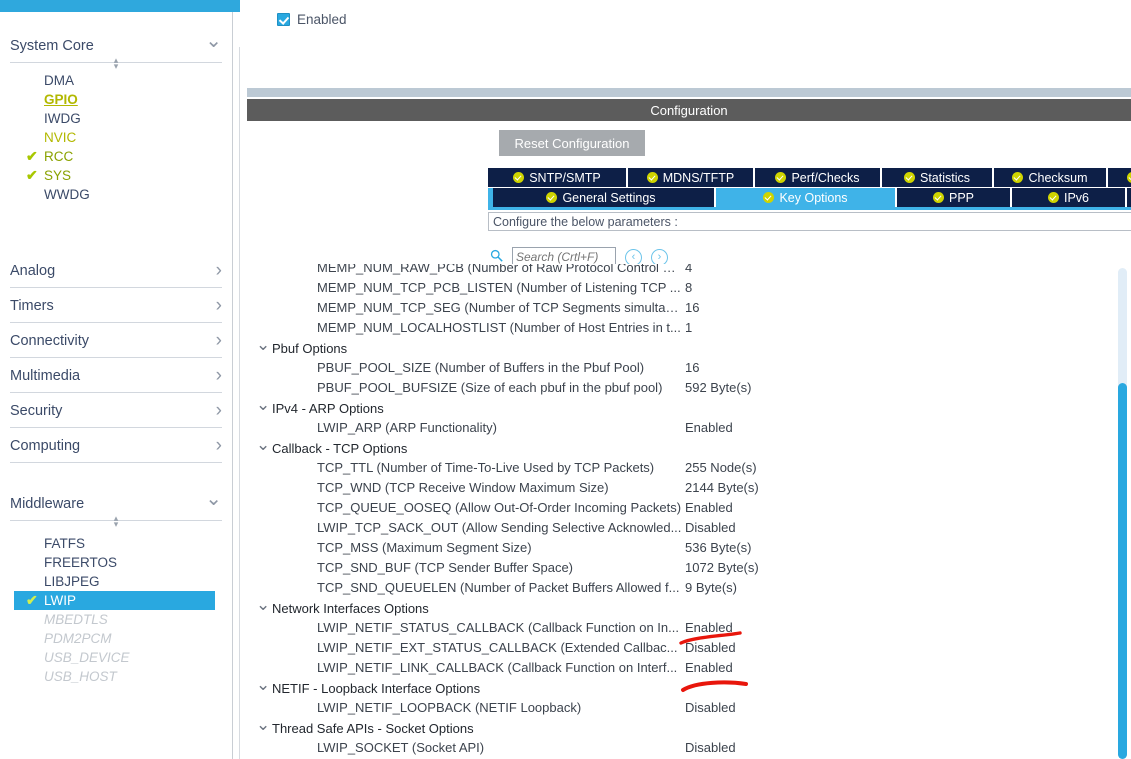 Image resolution: width=1131 pixels, height=759 pixels. What do you see at coordinates (118, 194) in the screenshot?
I see `sidebar-item-wwdg: WWDG` at bounding box center [118, 194].